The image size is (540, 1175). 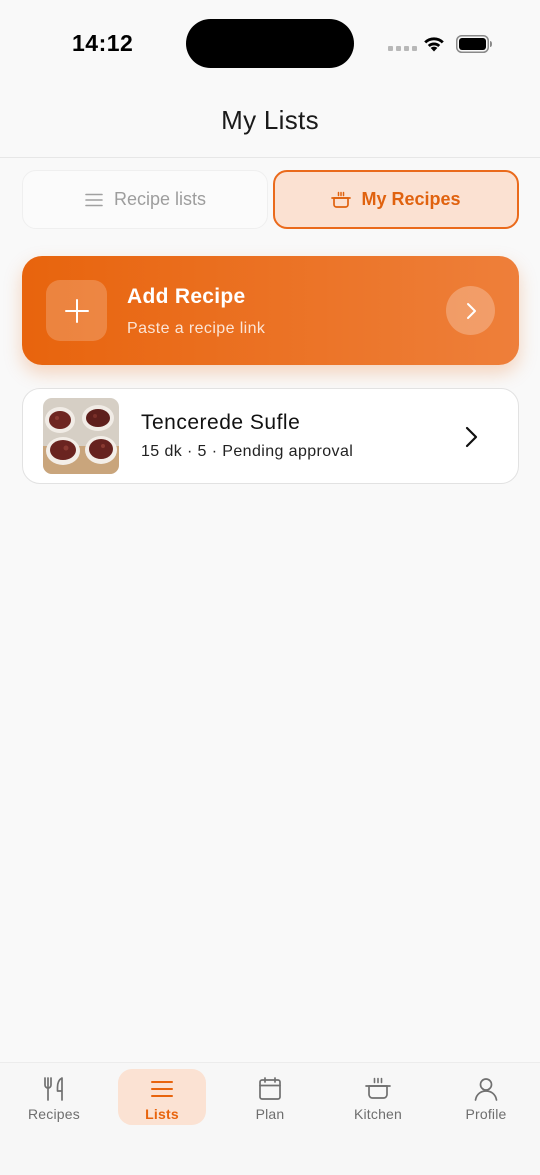 I want to click on segment-label: My Recipes, so click(x=411, y=199).